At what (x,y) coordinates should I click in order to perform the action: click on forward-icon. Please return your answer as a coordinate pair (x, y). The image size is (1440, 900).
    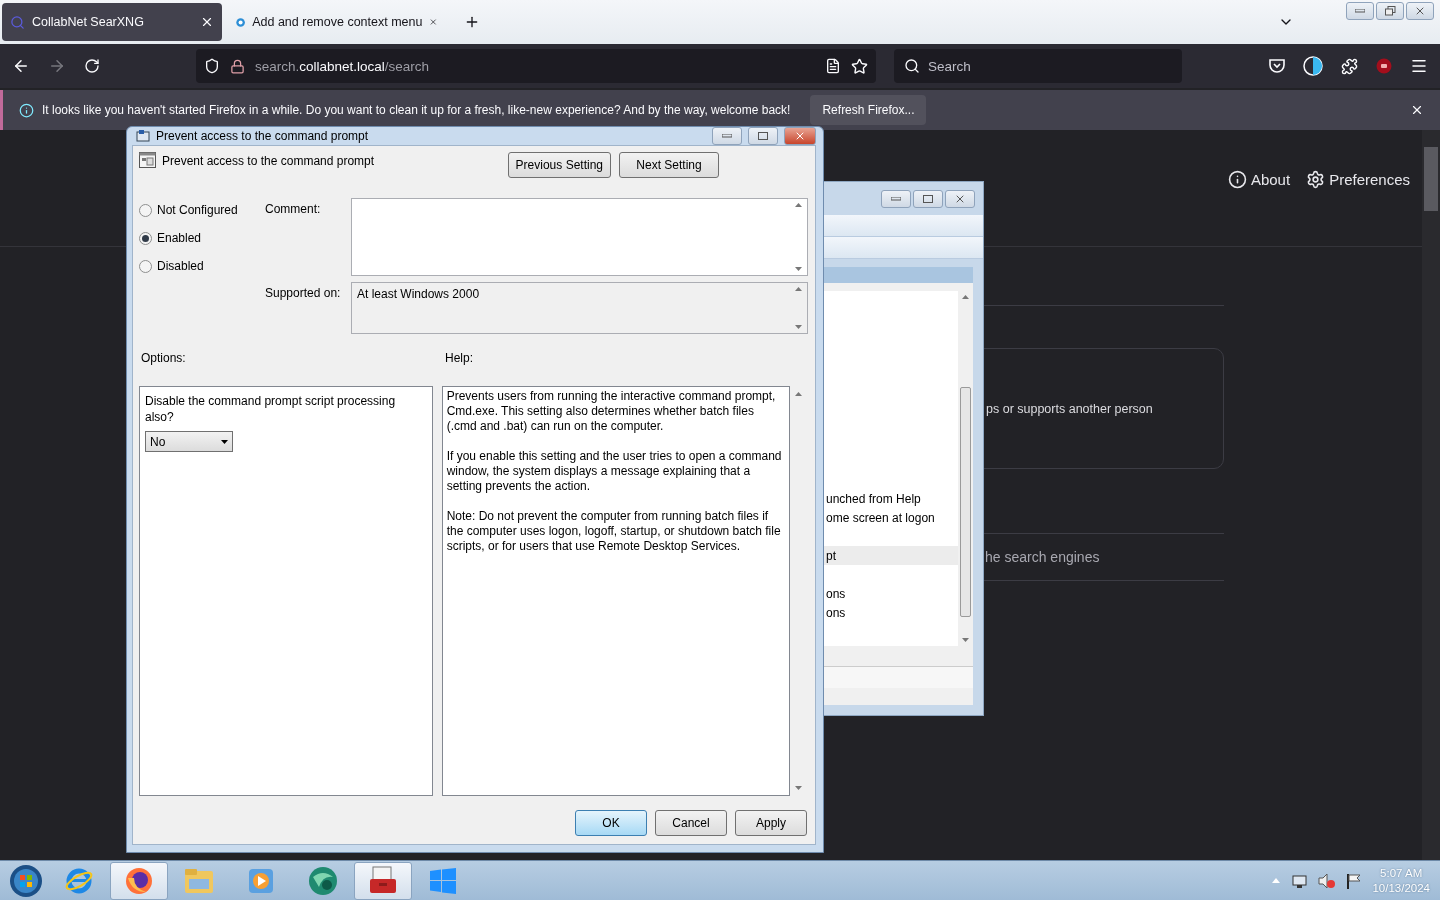
    Looking at the image, I should click on (57, 66).